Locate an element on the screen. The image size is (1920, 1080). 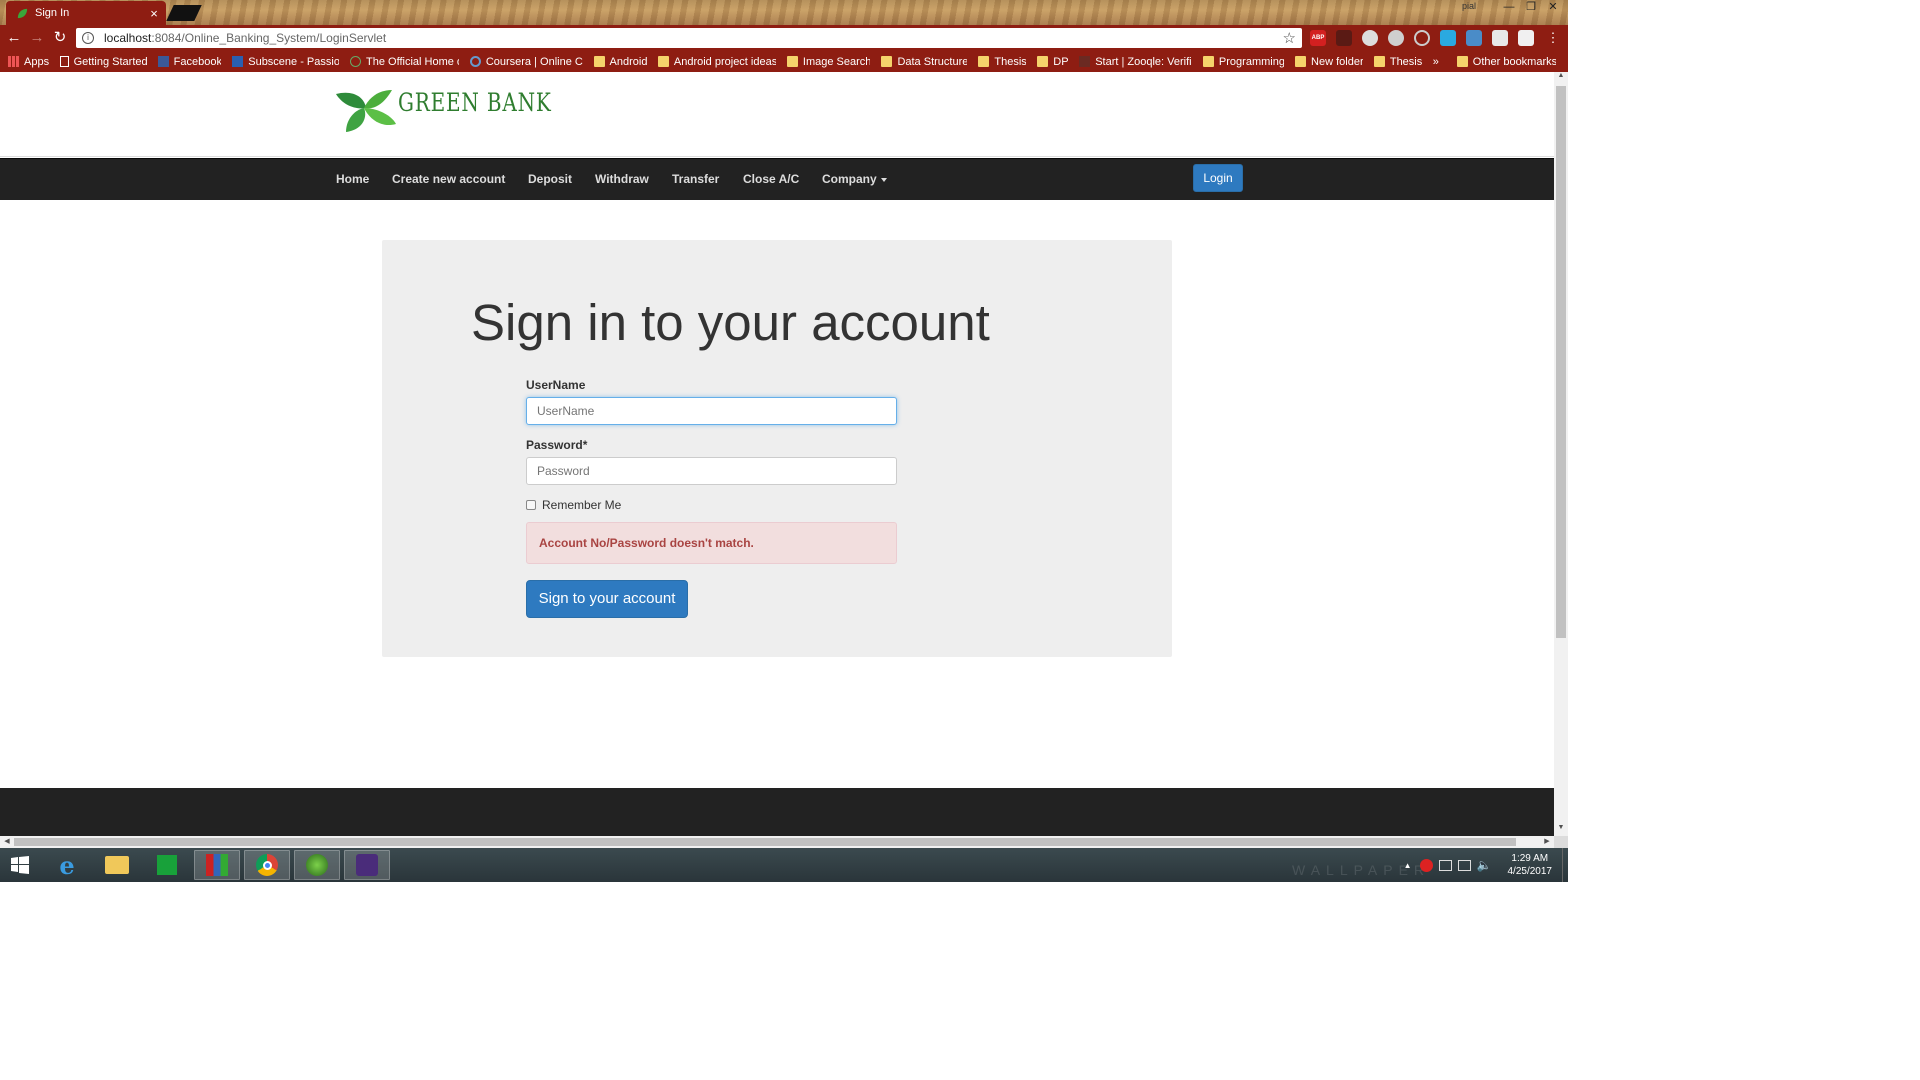
url-host: localhost is located at coordinates (128, 38).